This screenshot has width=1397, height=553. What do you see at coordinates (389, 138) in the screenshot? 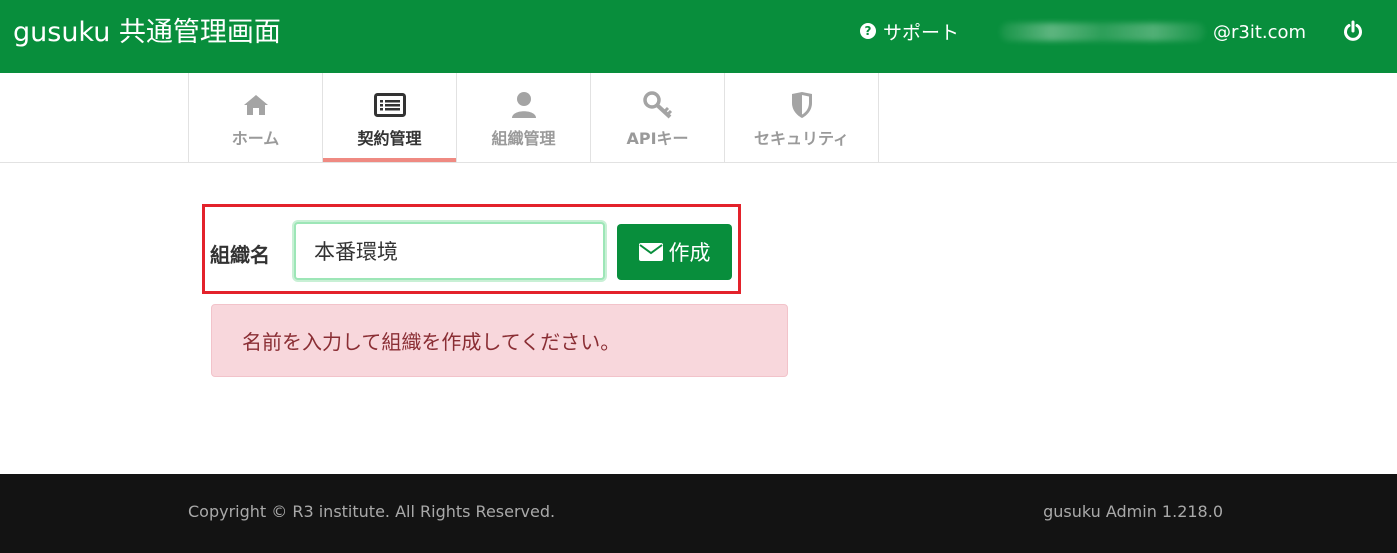
I see `tab-label: 契約管理` at bounding box center [389, 138].